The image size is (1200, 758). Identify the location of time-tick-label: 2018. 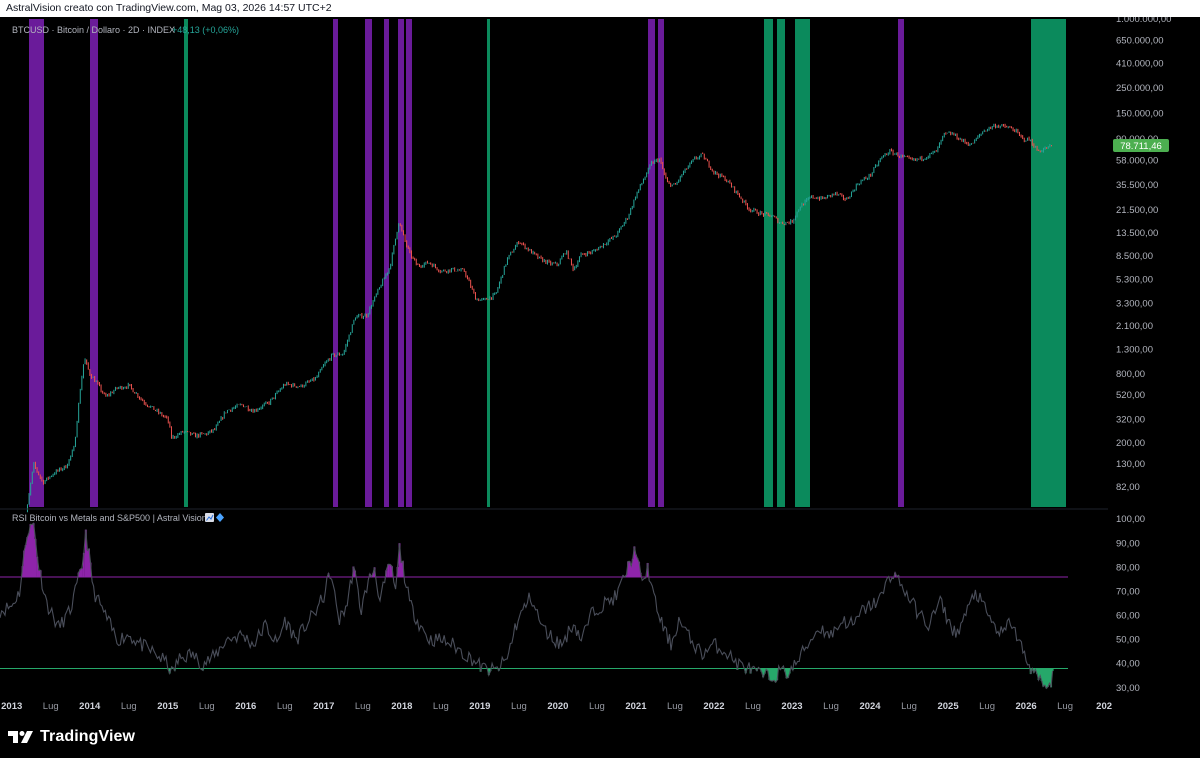
(401, 706).